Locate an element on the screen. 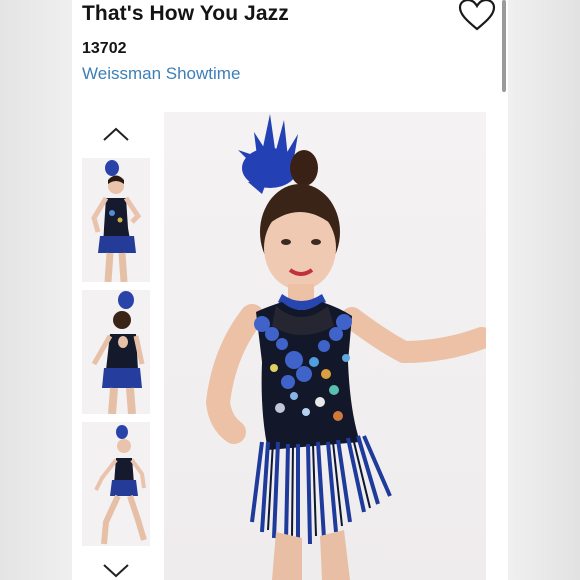 The image size is (580, 580). background-left-blur is located at coordinates (36, 290).